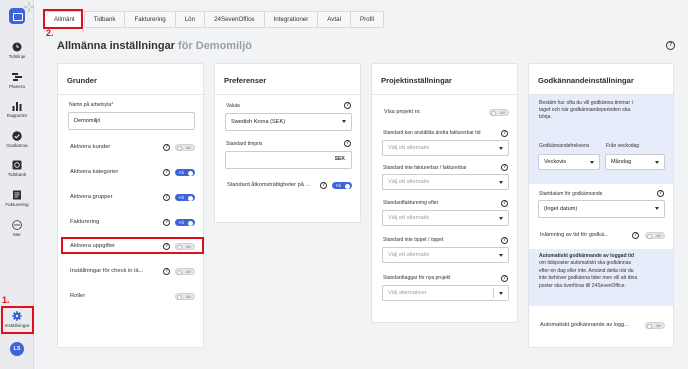 The width and height of the screenshot is (688, 369). What do you see at coordinates (17, 165) in the screenshot?
I see `timebank-icon` at bounding box center [17, 165].